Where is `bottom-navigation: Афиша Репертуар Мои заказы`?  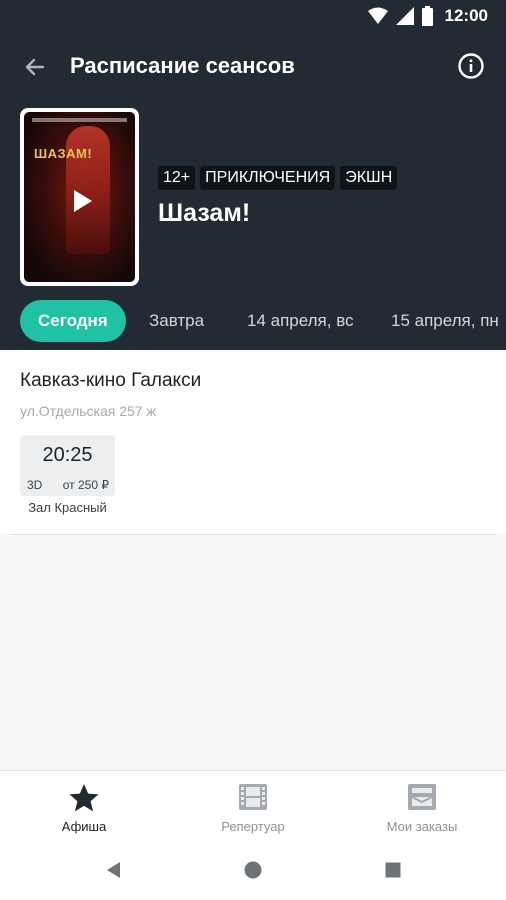
bottom-navigation: Афиша Репертуар Мои заказы is located at coordinates (253, 805).